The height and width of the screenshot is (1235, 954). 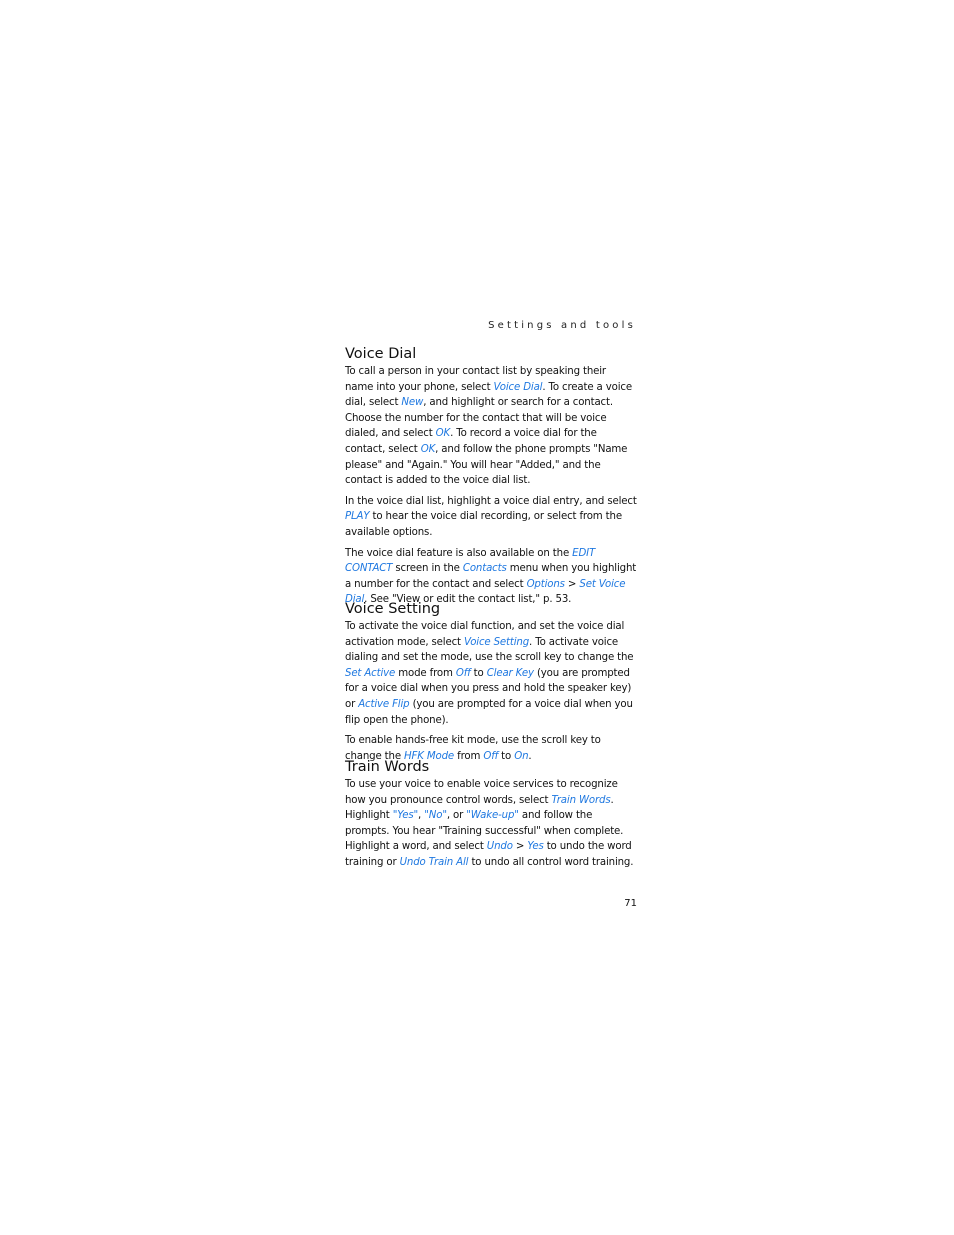 I want to click on menu-item-reference: Undo, so click(x=499, y=847).